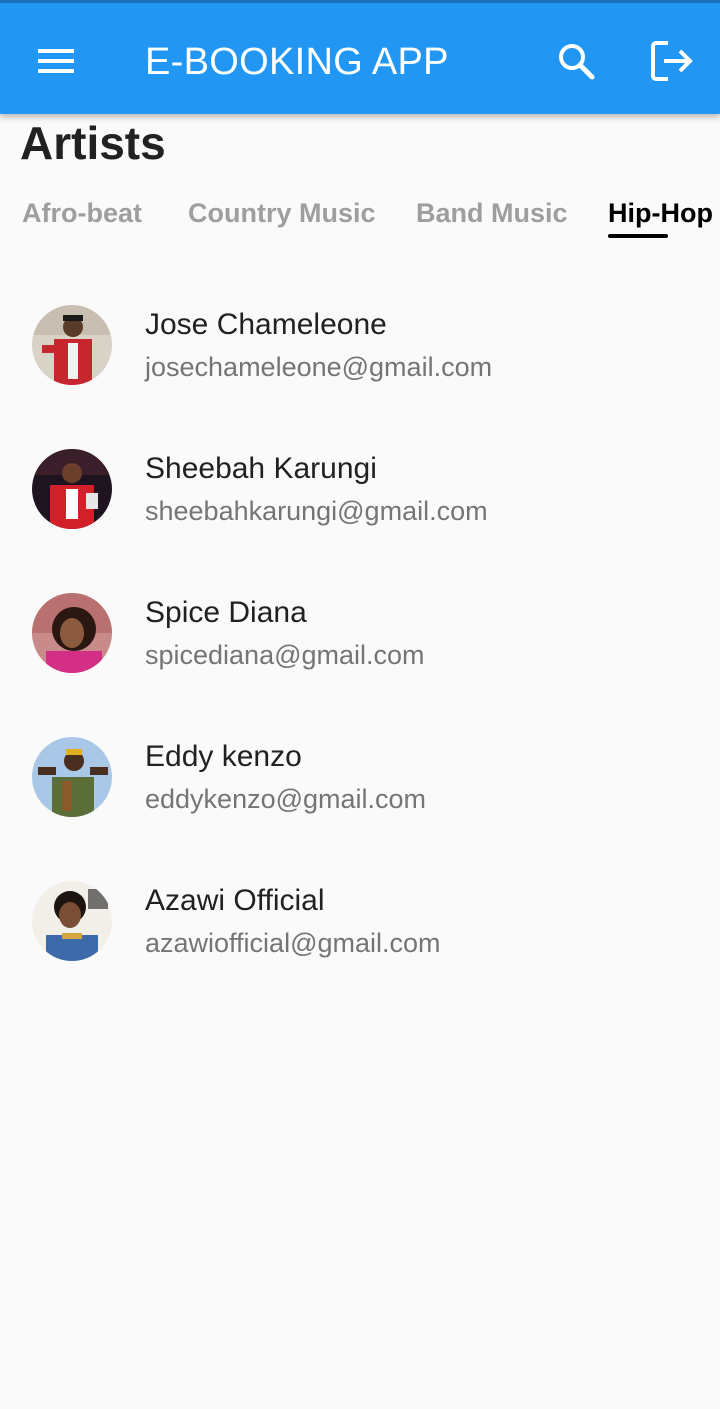  Describe the element at coordinates (492, 213) in the screenshot. I see `tab-band-music: Band Music` at that location.